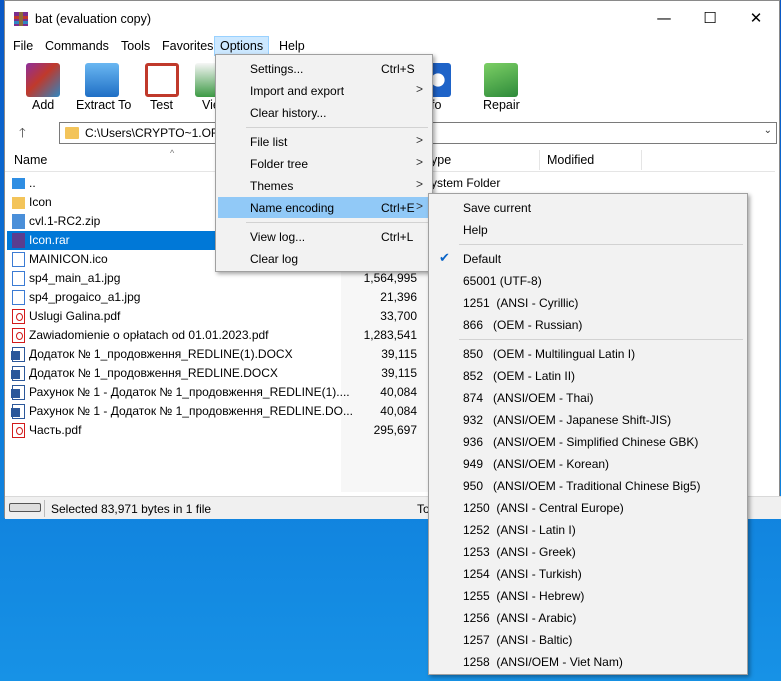  What do you see at coordinates (292, 46) in the screenshot?
I see `menu-help: Help` at bounding box center [292, 46].